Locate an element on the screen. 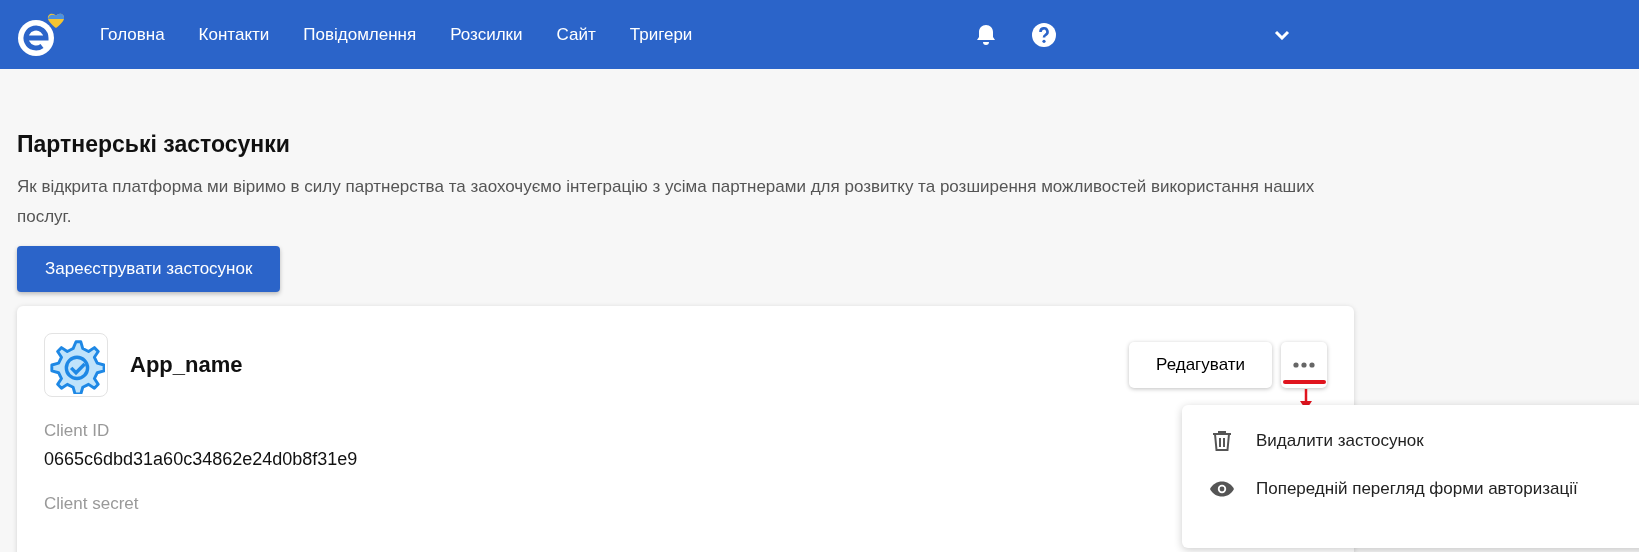 The width and height of the screenshot is (1639, 552). help-icon is located at coordinates (1044, 34).